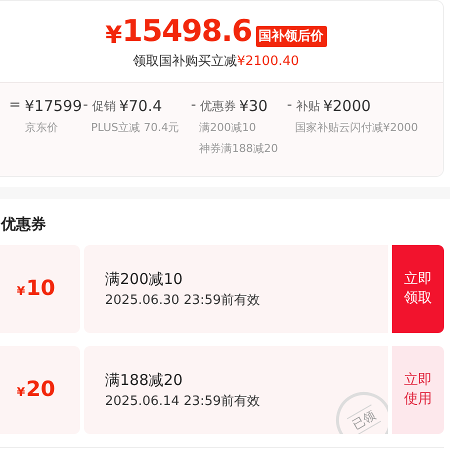 This screenshot has width=450, height=449. I want to click on breakdown-note: 神券满188减20, so click(238, 149).